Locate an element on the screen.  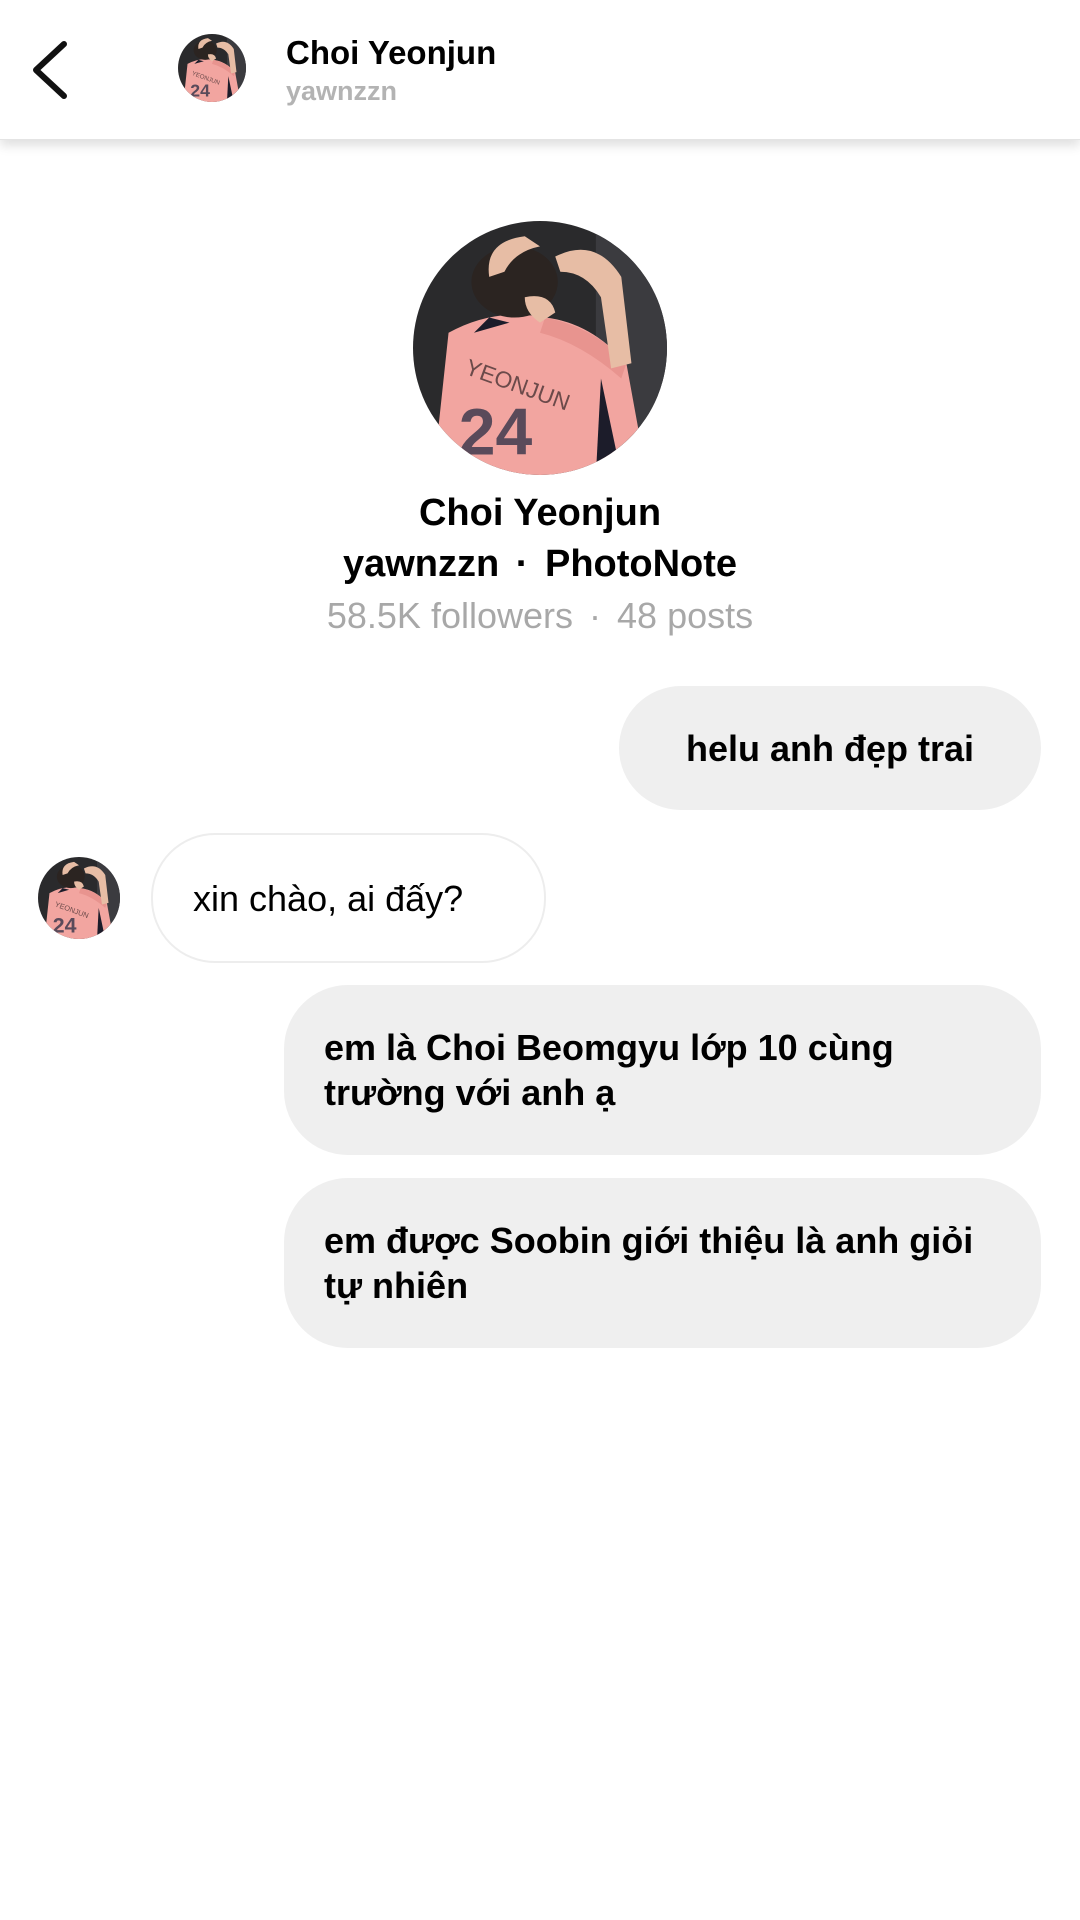
header-avatar is located at coordinates (212, 68).